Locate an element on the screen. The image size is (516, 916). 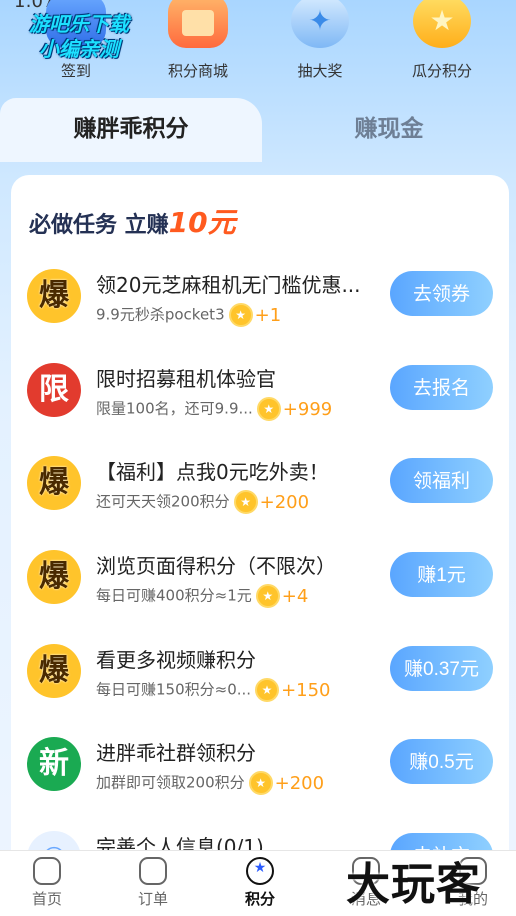
task-subtitle-text: 还可天天领200积分 is located at coordinates (163, 501).